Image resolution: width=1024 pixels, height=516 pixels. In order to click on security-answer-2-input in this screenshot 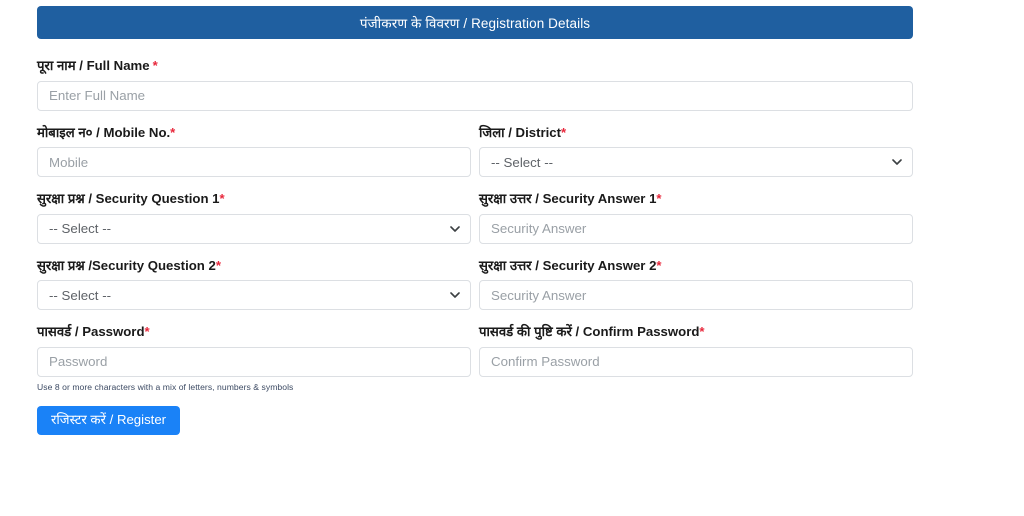, I will do `click(696, 295)`.